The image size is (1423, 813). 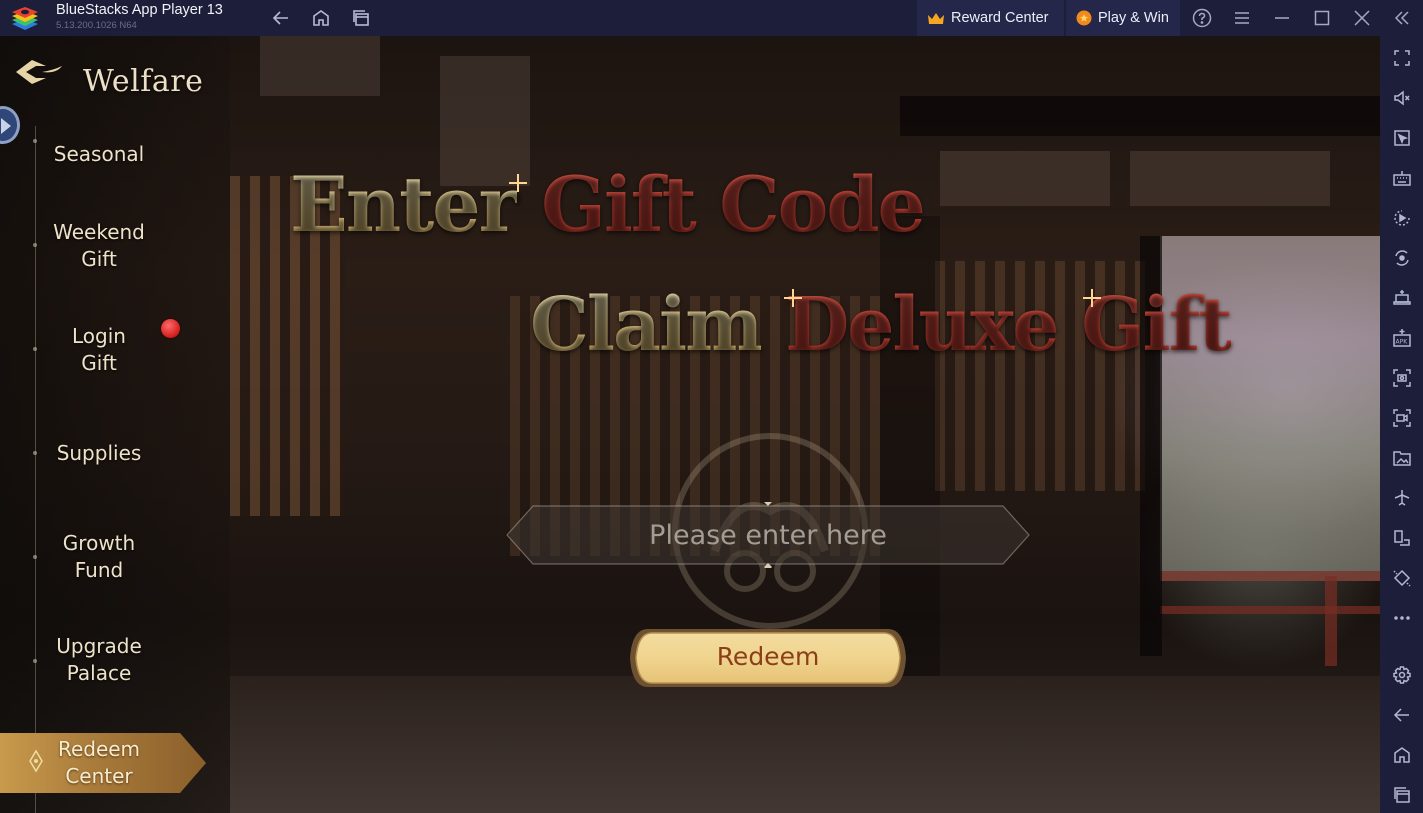 I want to click on android-home-button, so click(x=1401, y=754).